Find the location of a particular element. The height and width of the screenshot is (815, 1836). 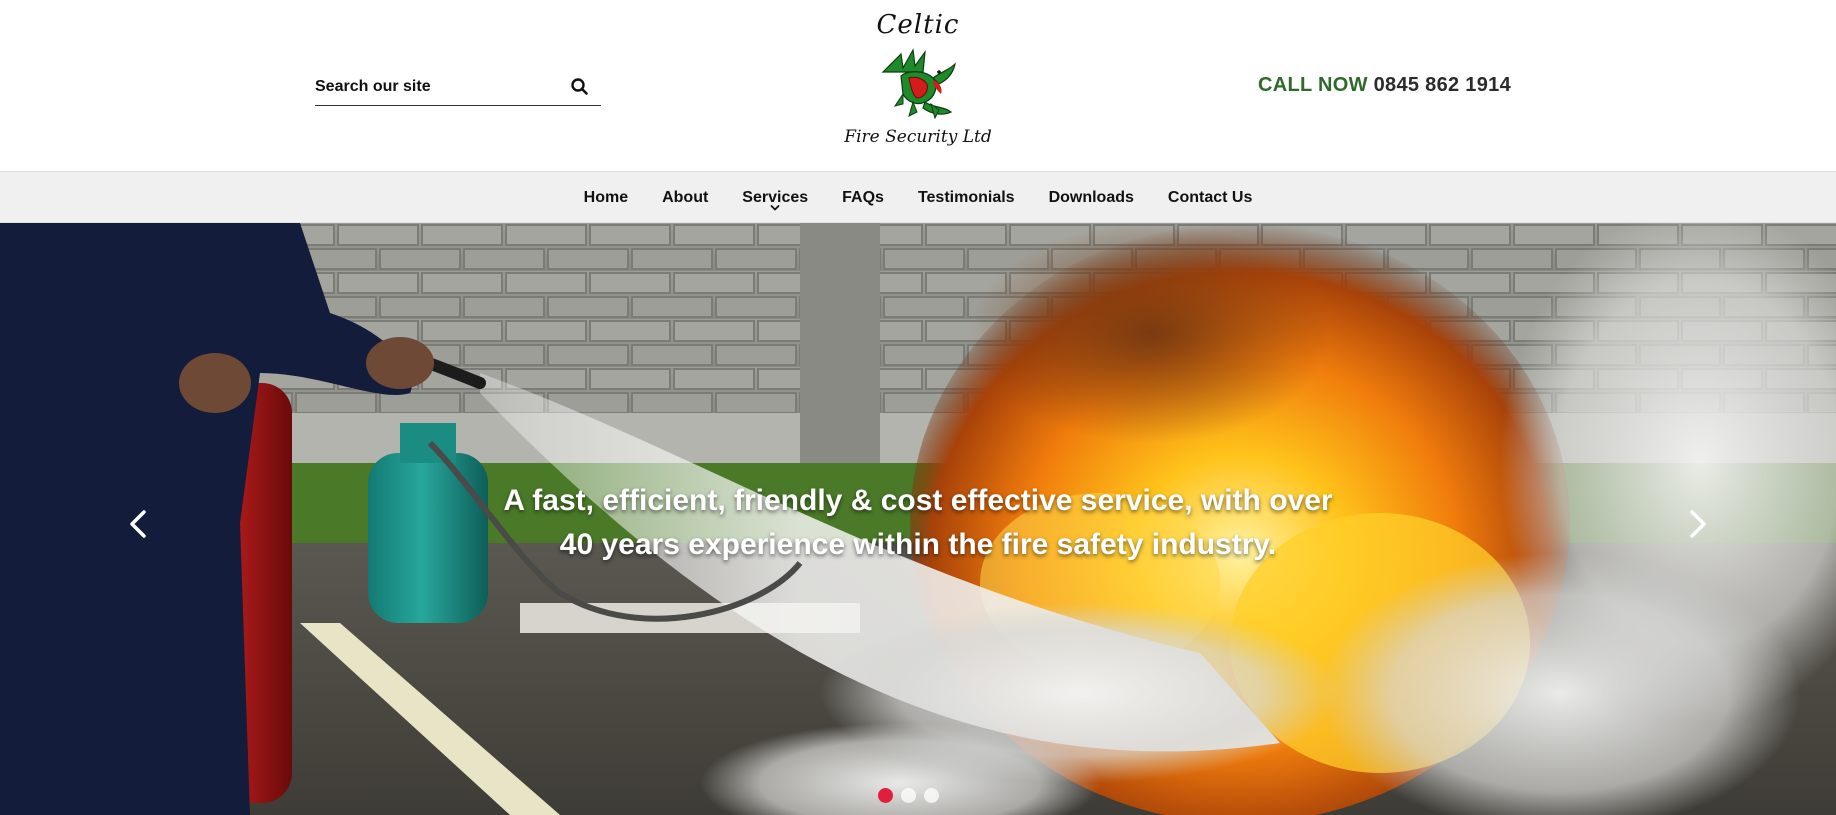

logo-wordmark-bottom: Fire Security Ltd is located at coordinates (918, 137).